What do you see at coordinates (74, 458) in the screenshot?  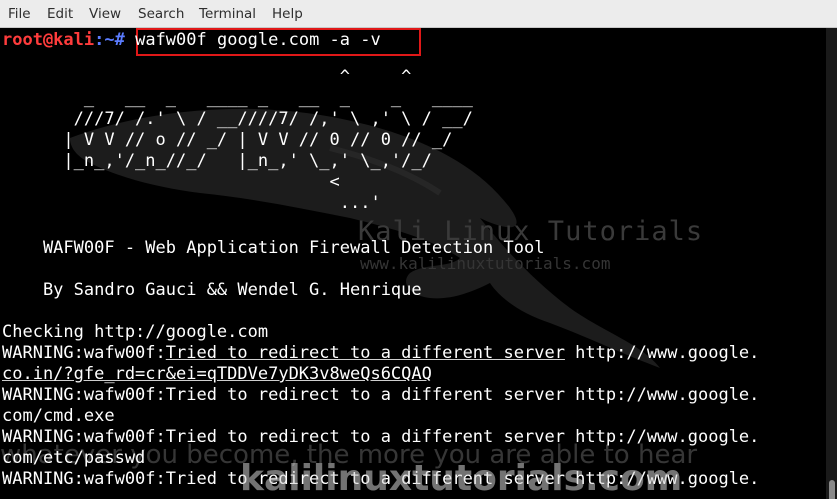 I see `output-wrap-line: com/etc/passwd` at bounding box center [74, 458].